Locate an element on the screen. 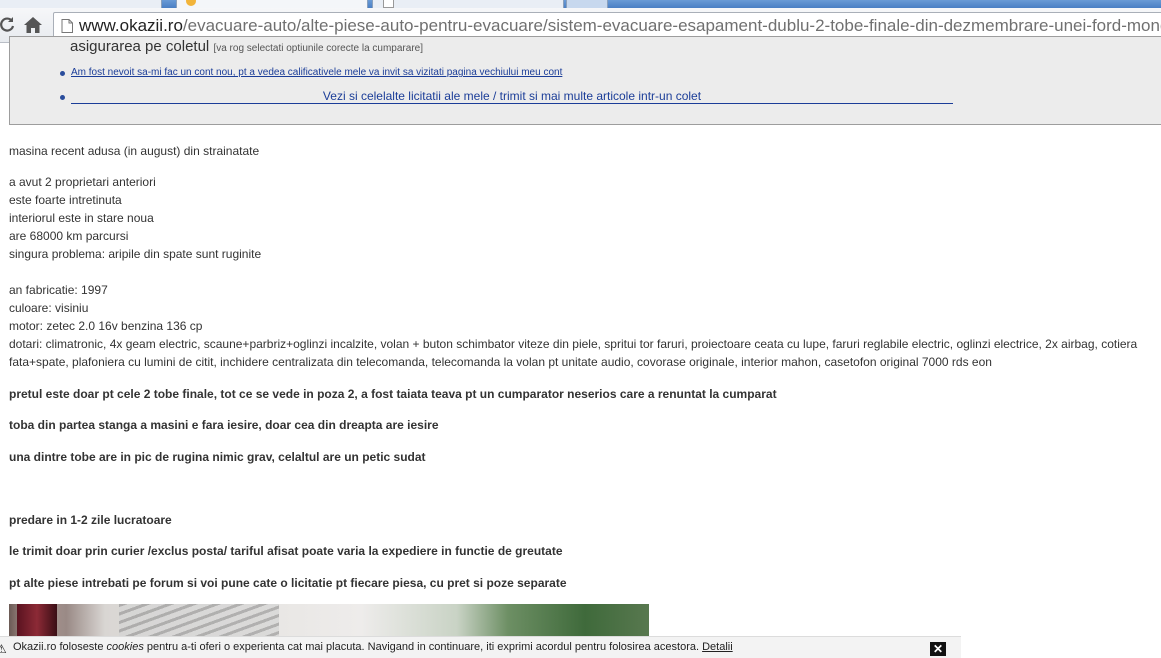  spec-engine: motor: zetec 2.0 16v benzina 136 cp is located at coordinates (106, 326).